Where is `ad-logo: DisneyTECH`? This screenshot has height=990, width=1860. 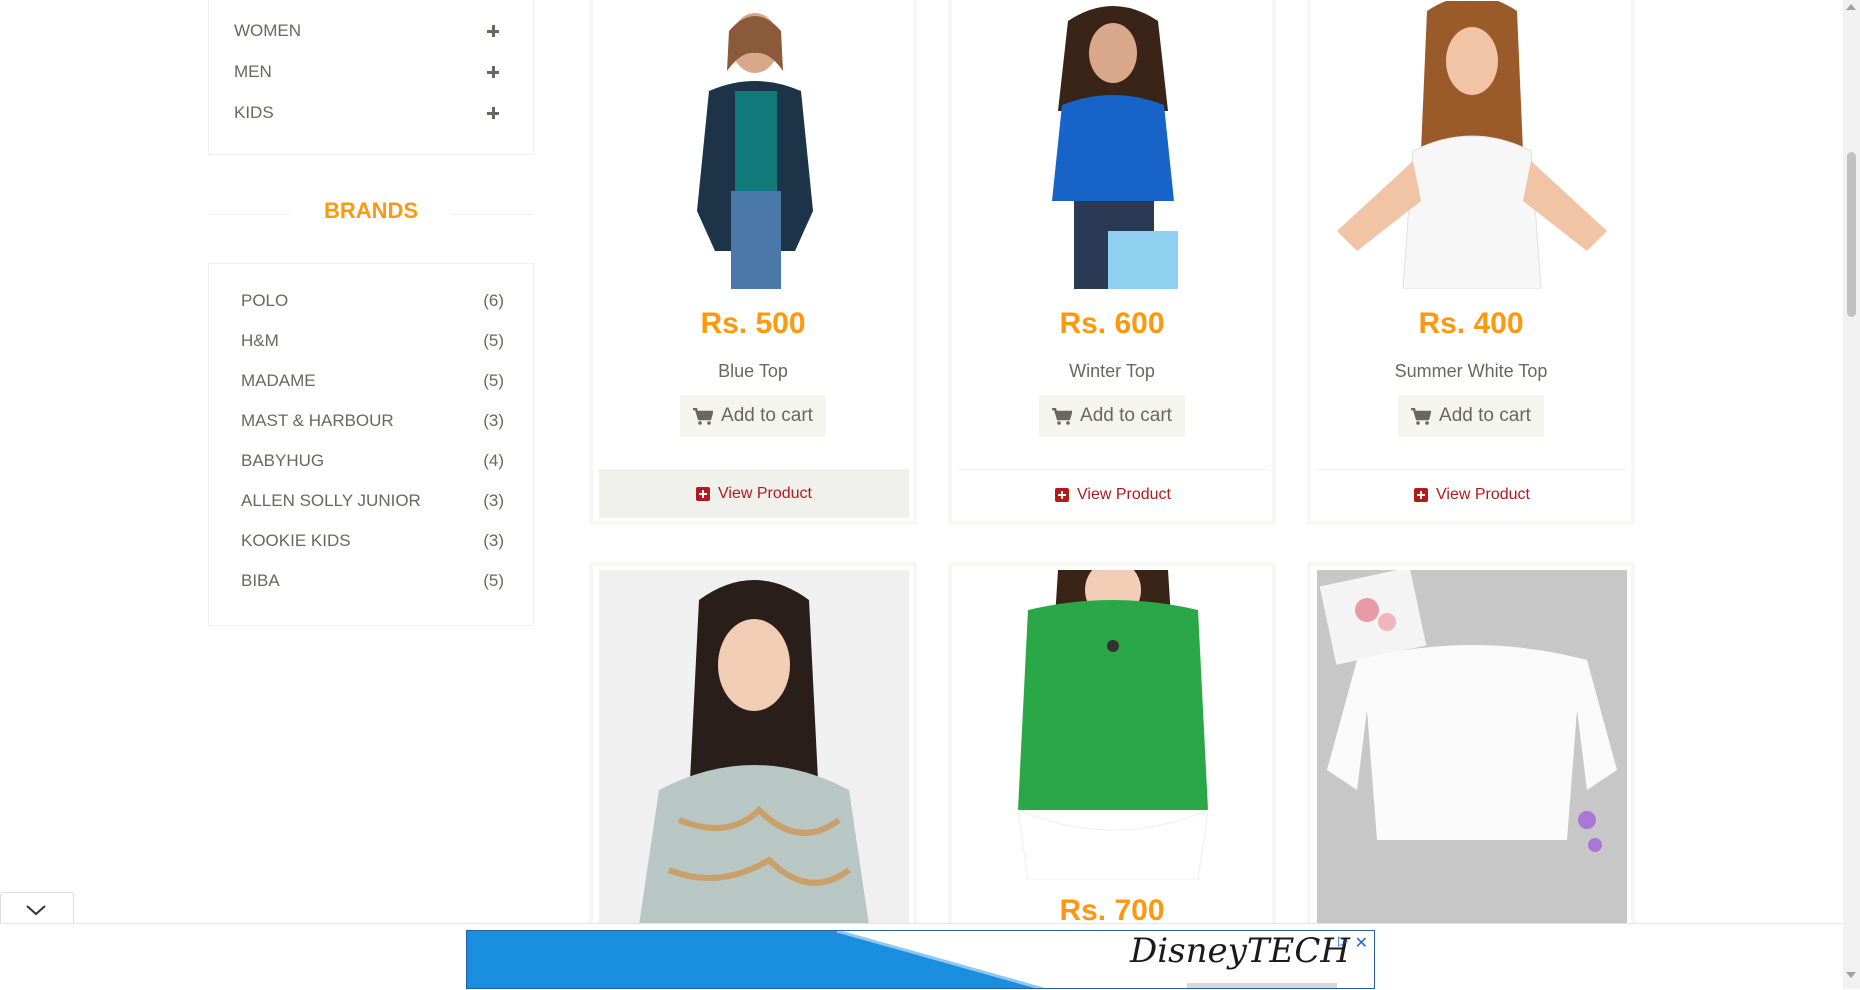 ad-logo: DisneyTECH is located at coordinates (1240, 951).